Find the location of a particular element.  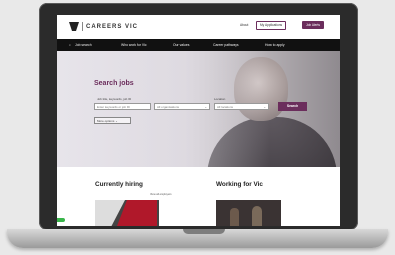

working-for-vic-image is located at coordinates (248, 213).